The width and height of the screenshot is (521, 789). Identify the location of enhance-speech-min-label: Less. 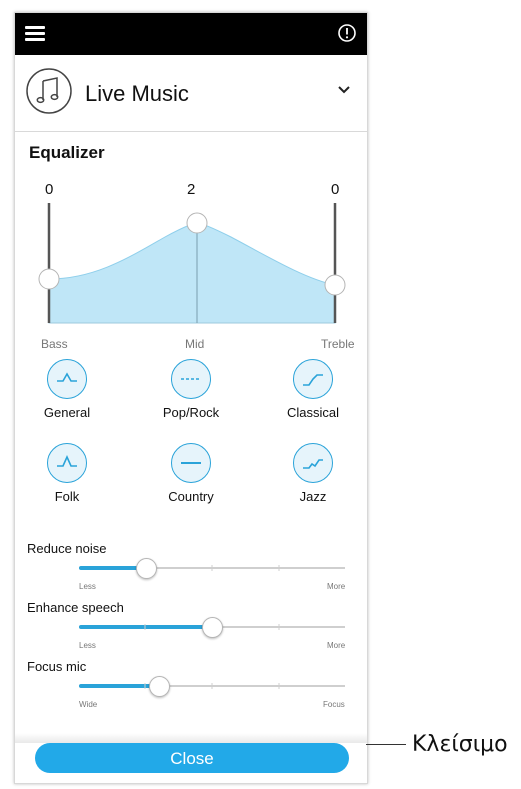
(87, 645).